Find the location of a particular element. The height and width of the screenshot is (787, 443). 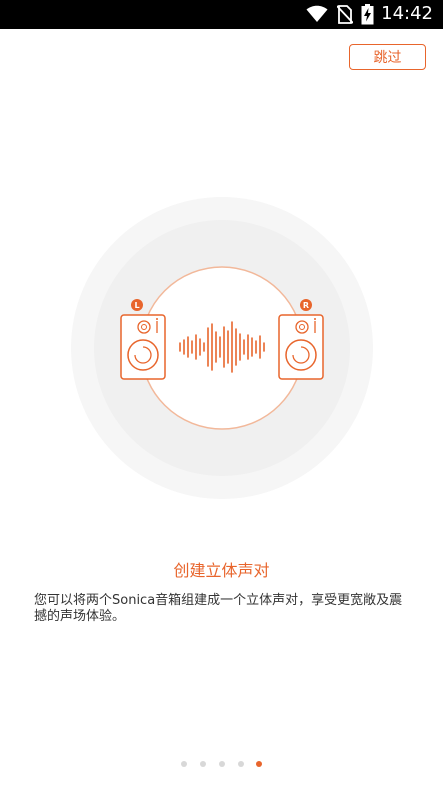

right-channel-label: R is located at coordinates (306, 305).